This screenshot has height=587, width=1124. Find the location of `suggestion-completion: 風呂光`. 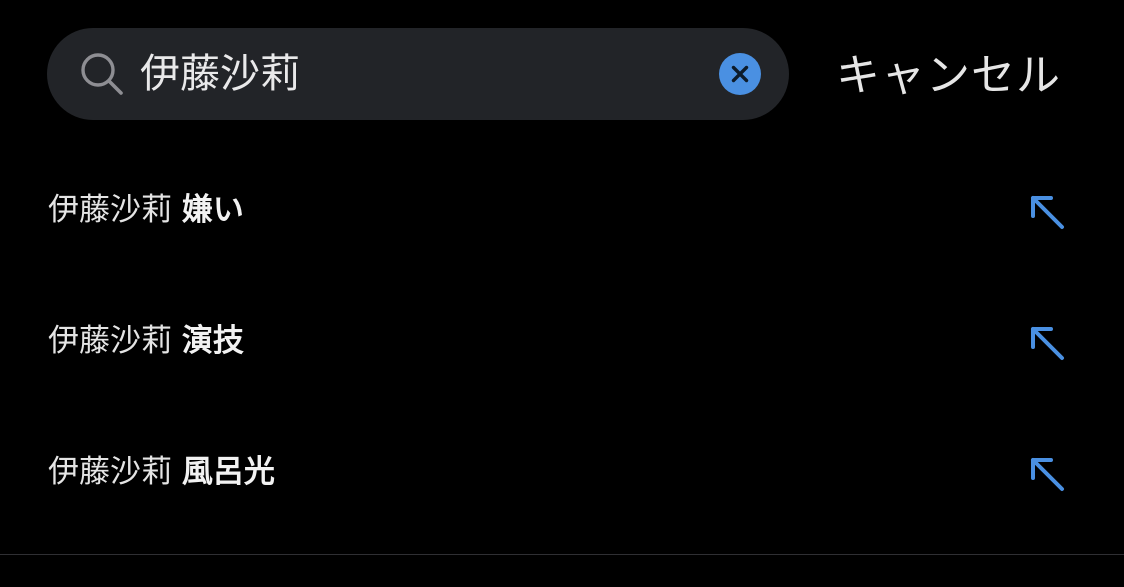

suggestion-completion: 風呂光 is located at coordinates (228, 472).